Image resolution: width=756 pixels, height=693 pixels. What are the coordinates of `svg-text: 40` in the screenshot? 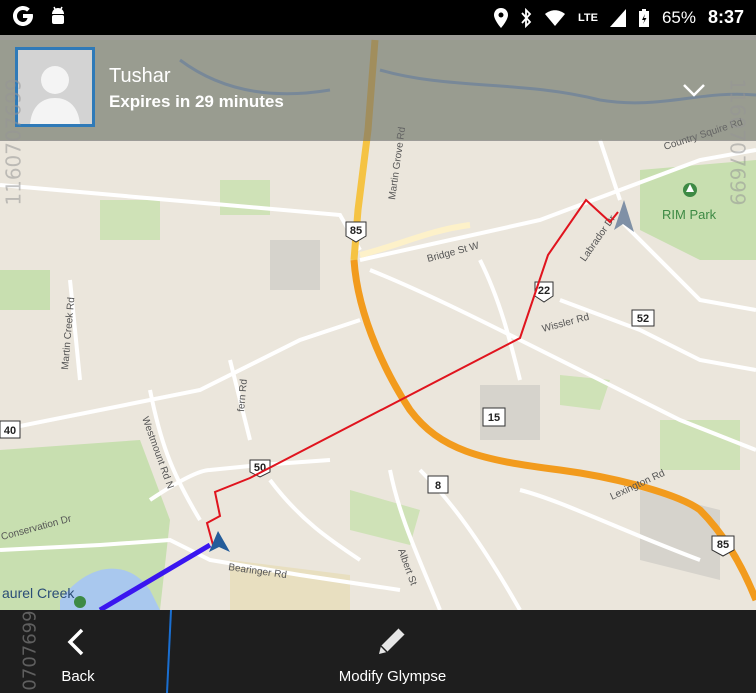 It's located at (10, 431).